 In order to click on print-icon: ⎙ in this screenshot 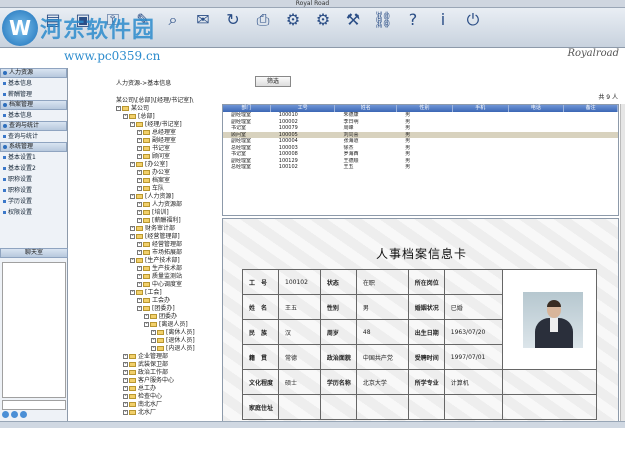, I will do `click(263, 19)`.